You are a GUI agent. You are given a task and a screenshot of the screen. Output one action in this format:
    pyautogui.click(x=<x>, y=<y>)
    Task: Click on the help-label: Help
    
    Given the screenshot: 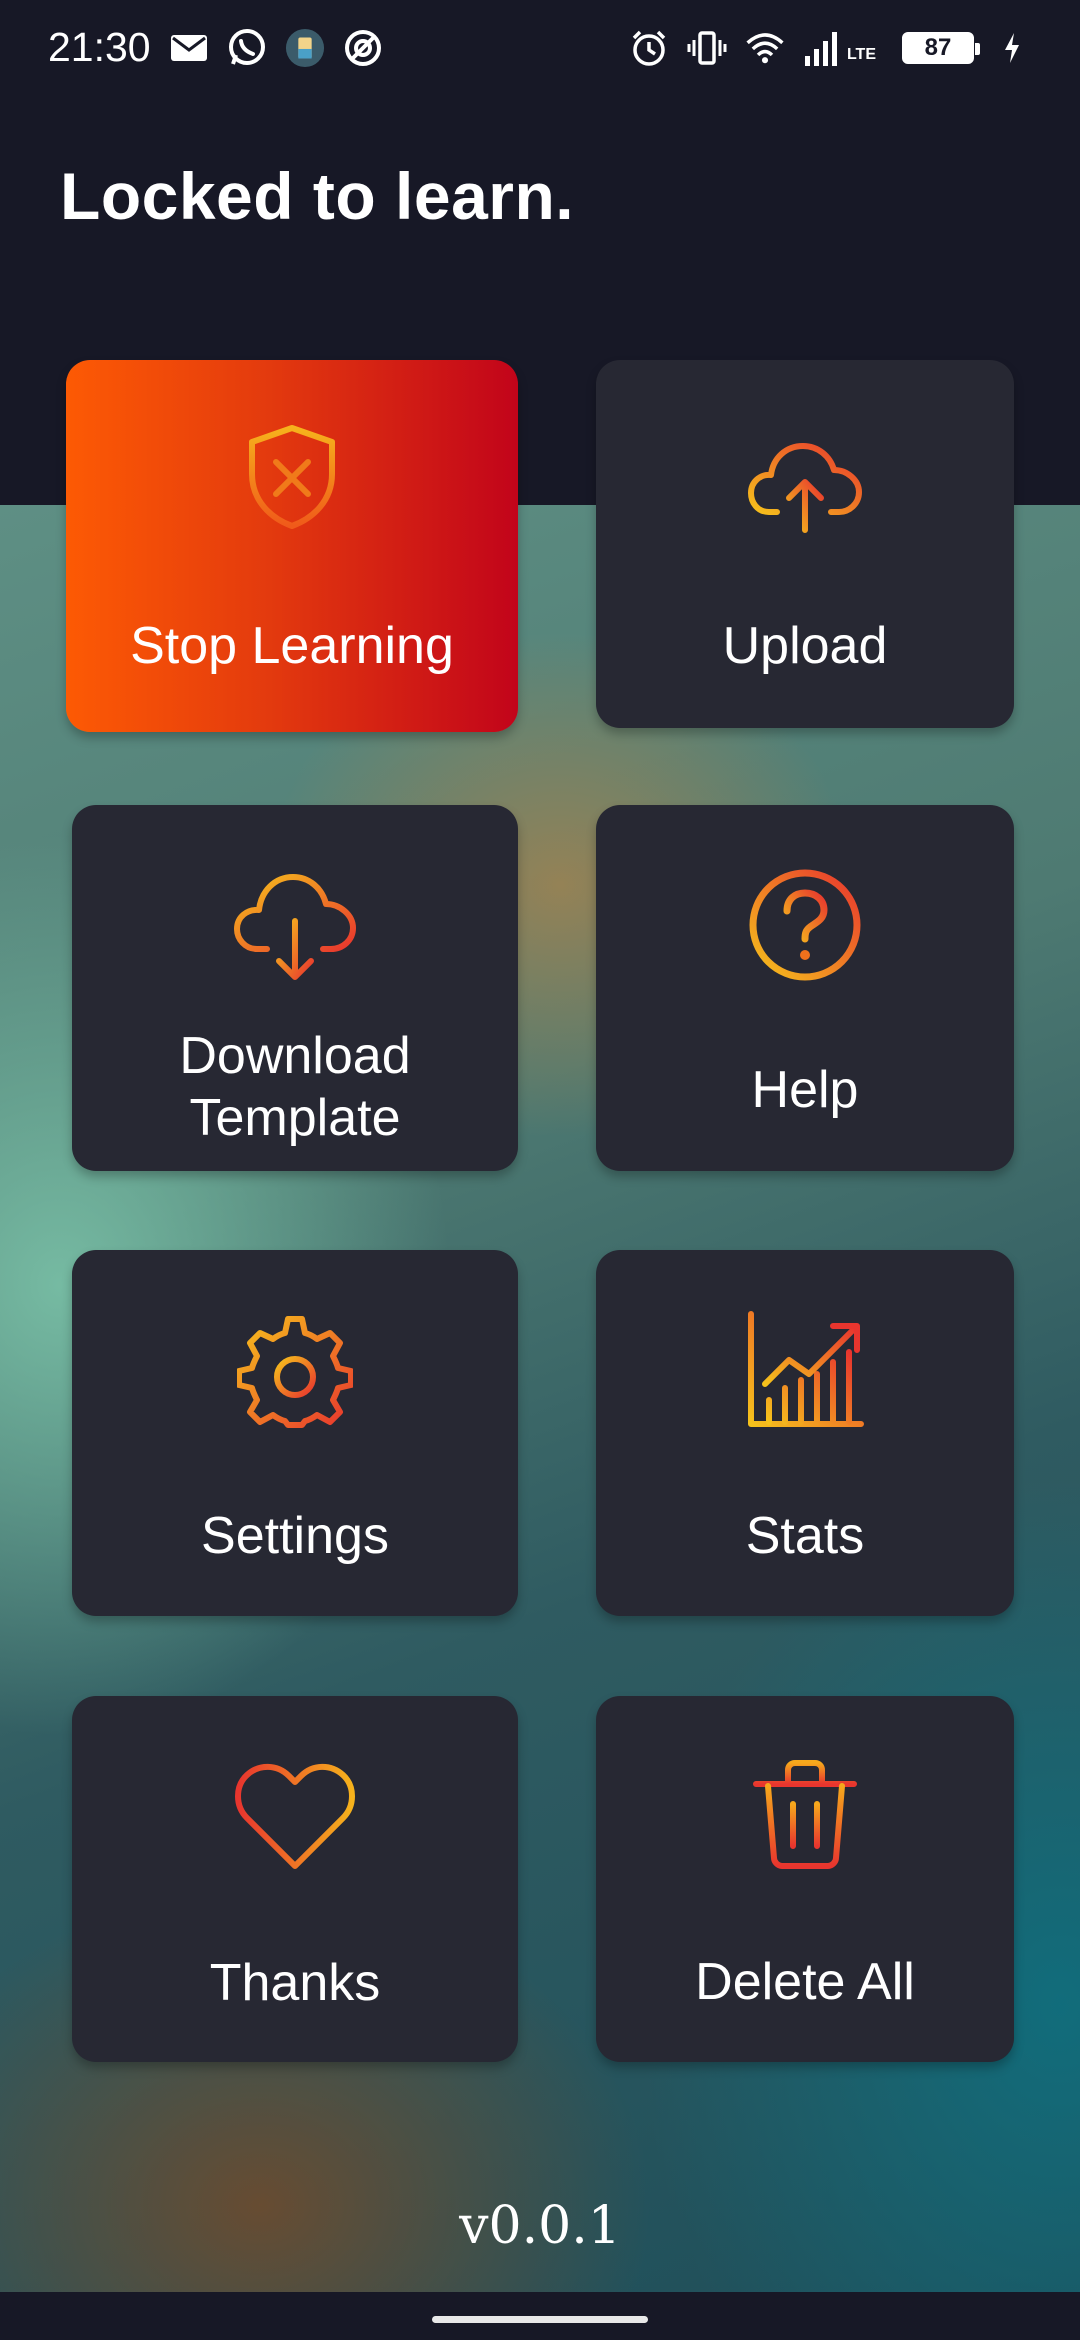 What is the action you would take?
    pyautogui.click(x=805, y=1090)
    